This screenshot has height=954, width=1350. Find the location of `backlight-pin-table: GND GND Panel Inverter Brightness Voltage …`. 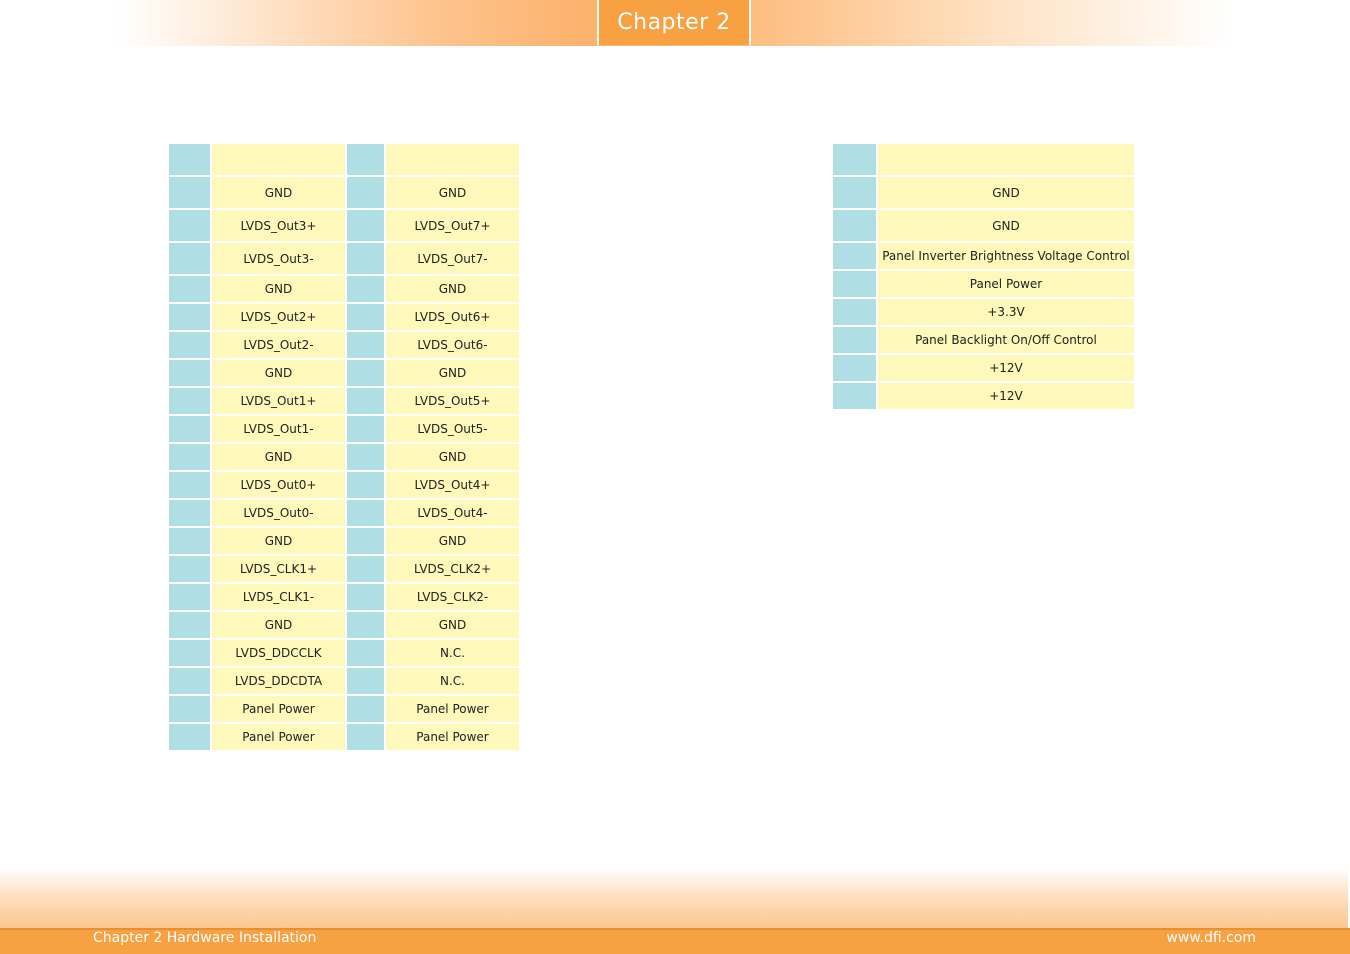

backlight-pin-table: GND GND Panel Inverter Brightness Voltage … is located at coordinates (983, 276).